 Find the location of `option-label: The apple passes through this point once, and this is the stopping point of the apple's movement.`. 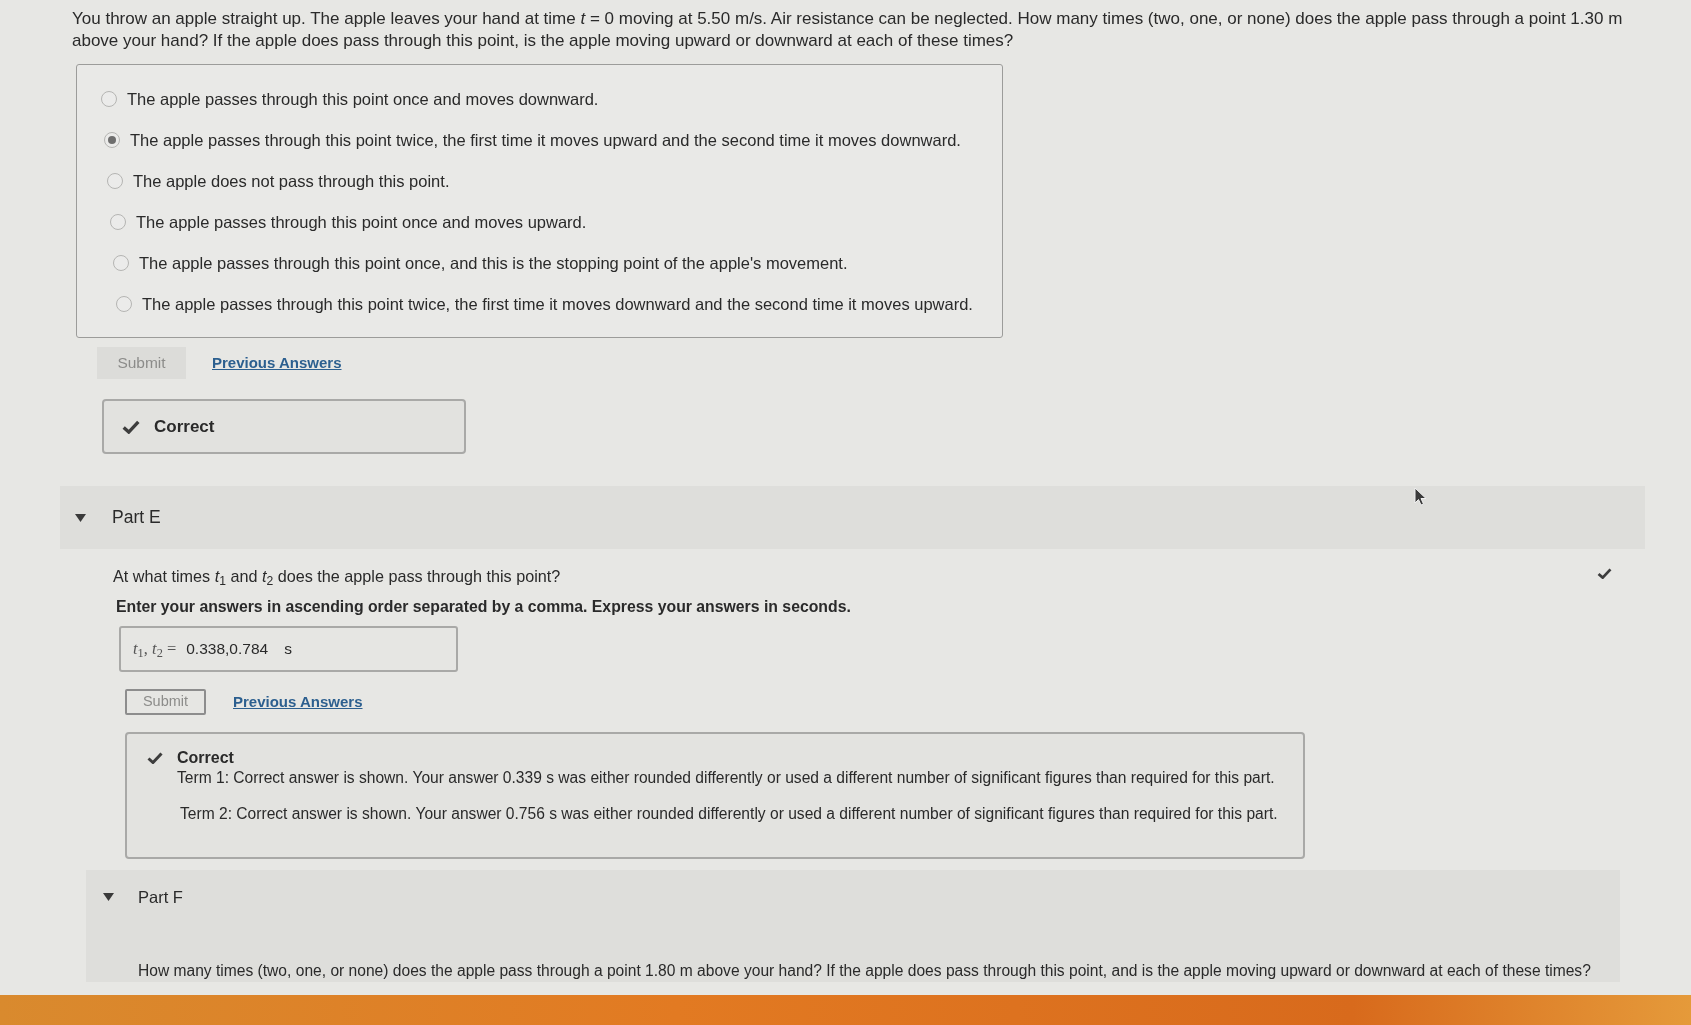

option-label: The apple passes through this point once, and this is the stopping point of the apple's movement. is located at coordinates (493, 263).